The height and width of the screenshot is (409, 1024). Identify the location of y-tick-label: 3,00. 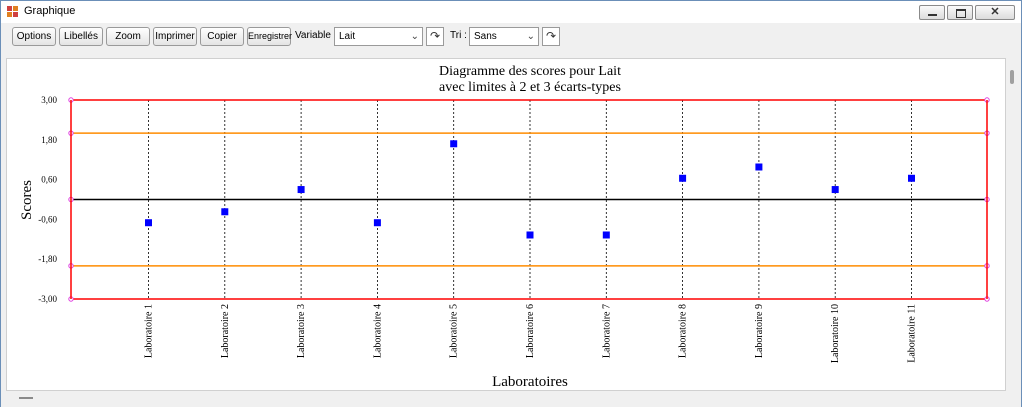
(49, 100).